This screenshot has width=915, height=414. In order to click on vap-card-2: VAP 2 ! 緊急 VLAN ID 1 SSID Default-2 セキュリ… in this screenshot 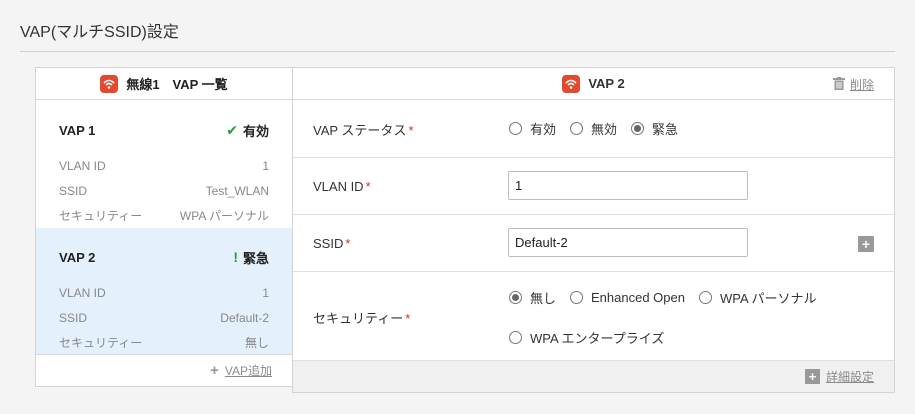, I will do `click(164, 291)`.